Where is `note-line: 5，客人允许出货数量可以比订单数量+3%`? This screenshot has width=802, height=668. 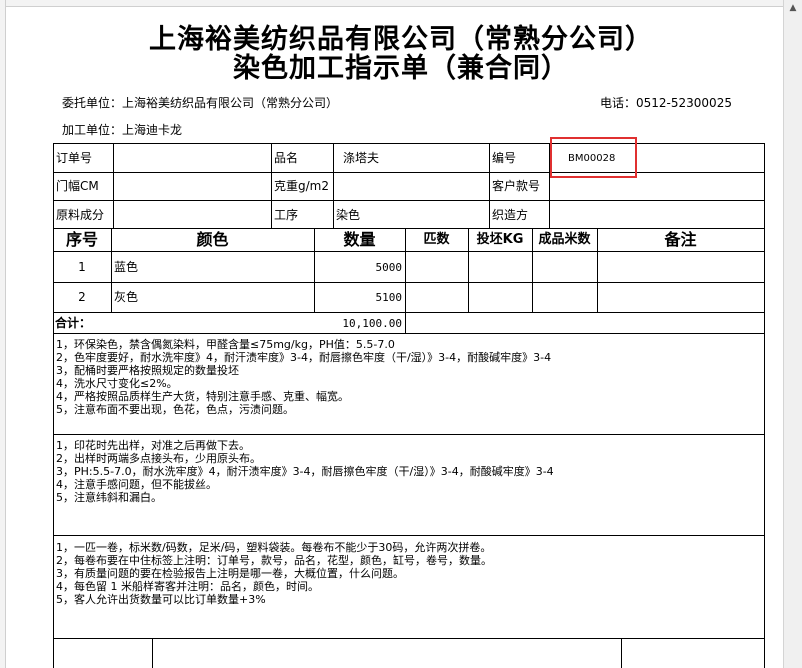
note-line: 5，客人允许出货数量可以比订单数量+3% is located at coordinates (161, 599).